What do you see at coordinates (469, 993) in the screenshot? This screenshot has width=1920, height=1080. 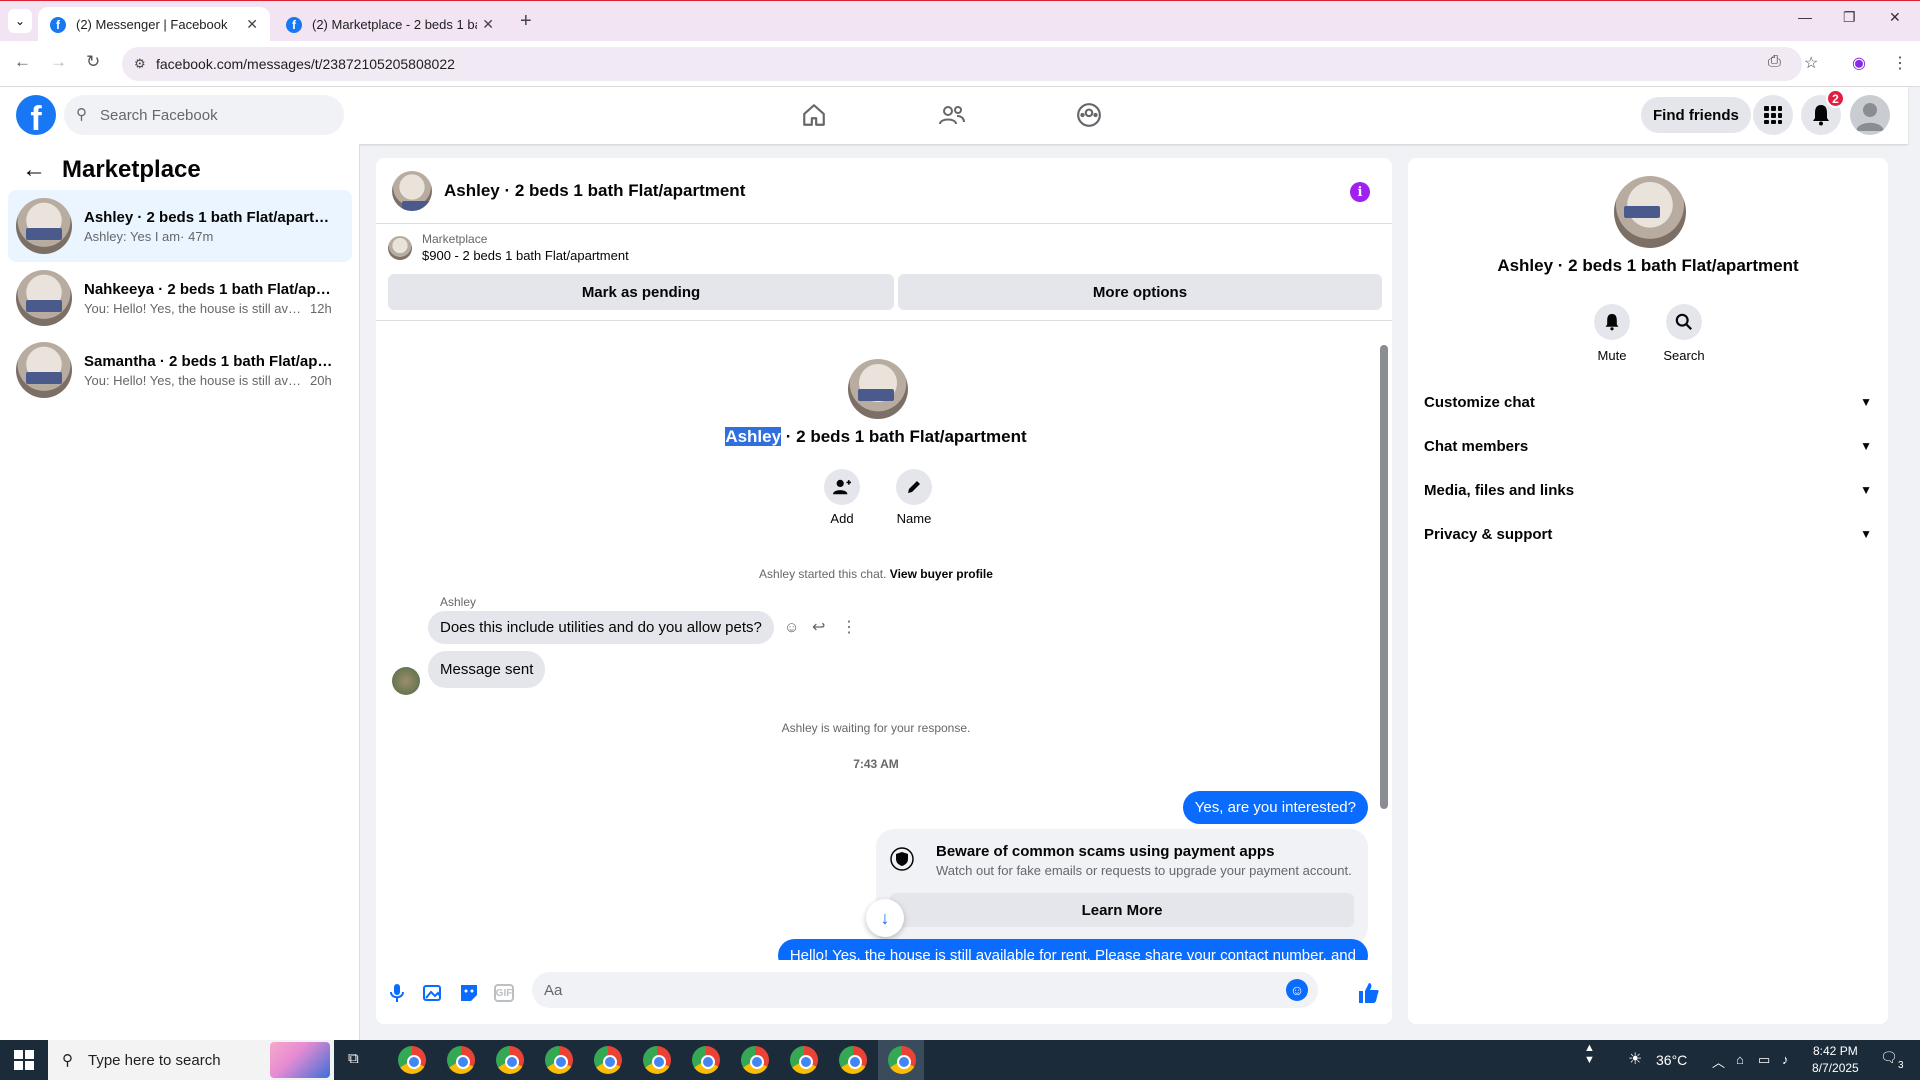 I see `sticker-icon` at bounding box center [469, 993].